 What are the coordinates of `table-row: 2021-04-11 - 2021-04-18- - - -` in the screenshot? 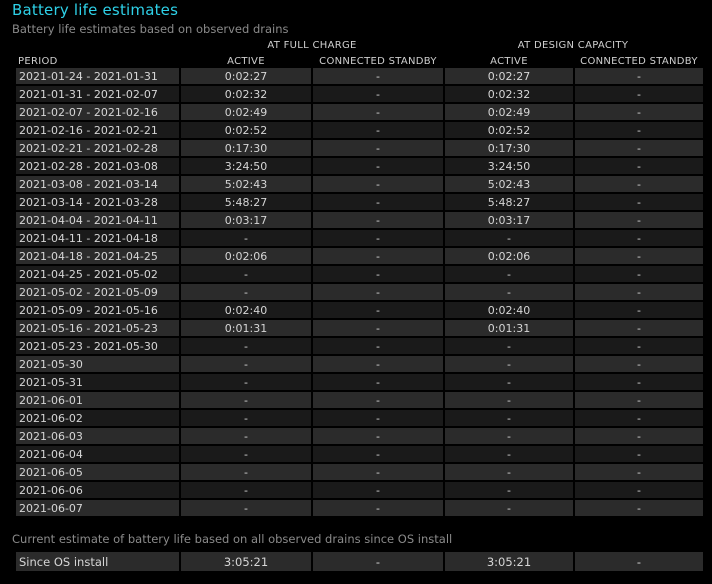 It's located at (359, 239).